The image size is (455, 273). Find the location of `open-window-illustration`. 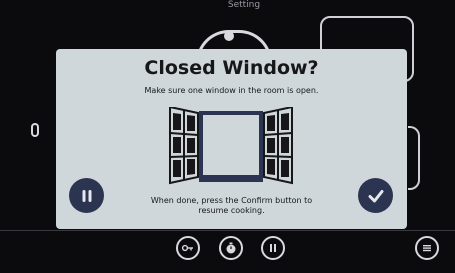

open-window-illustration is located at coordinates (231, 146).